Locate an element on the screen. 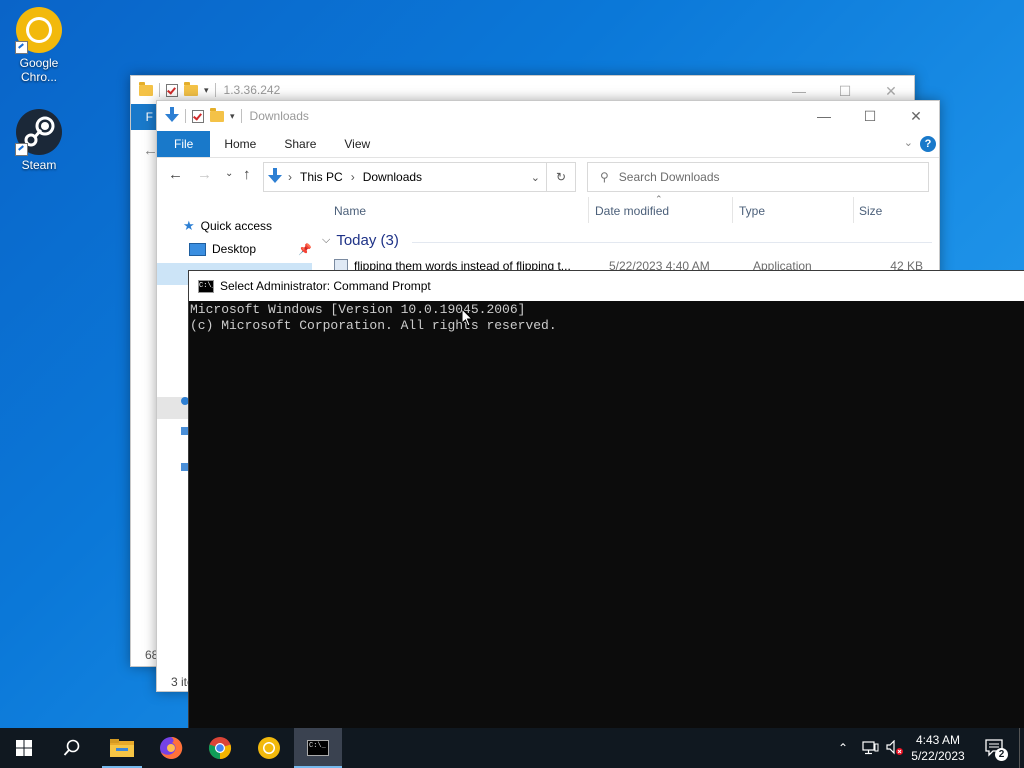  chrome-yellow-icon is located at coordinates (269, 748).